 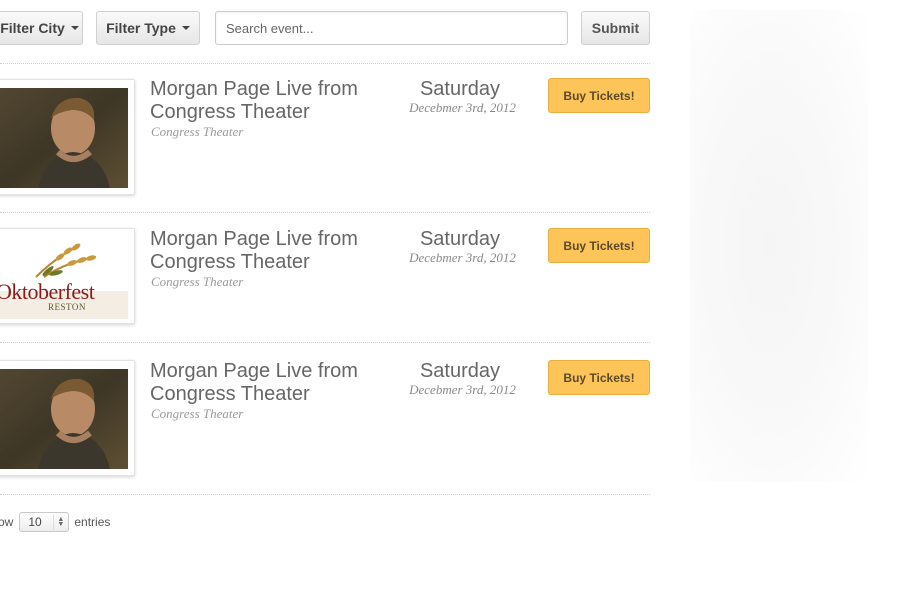 I want to click on event-thumbnail: Oktoberfest RESTON, so click(x=67, y=276).